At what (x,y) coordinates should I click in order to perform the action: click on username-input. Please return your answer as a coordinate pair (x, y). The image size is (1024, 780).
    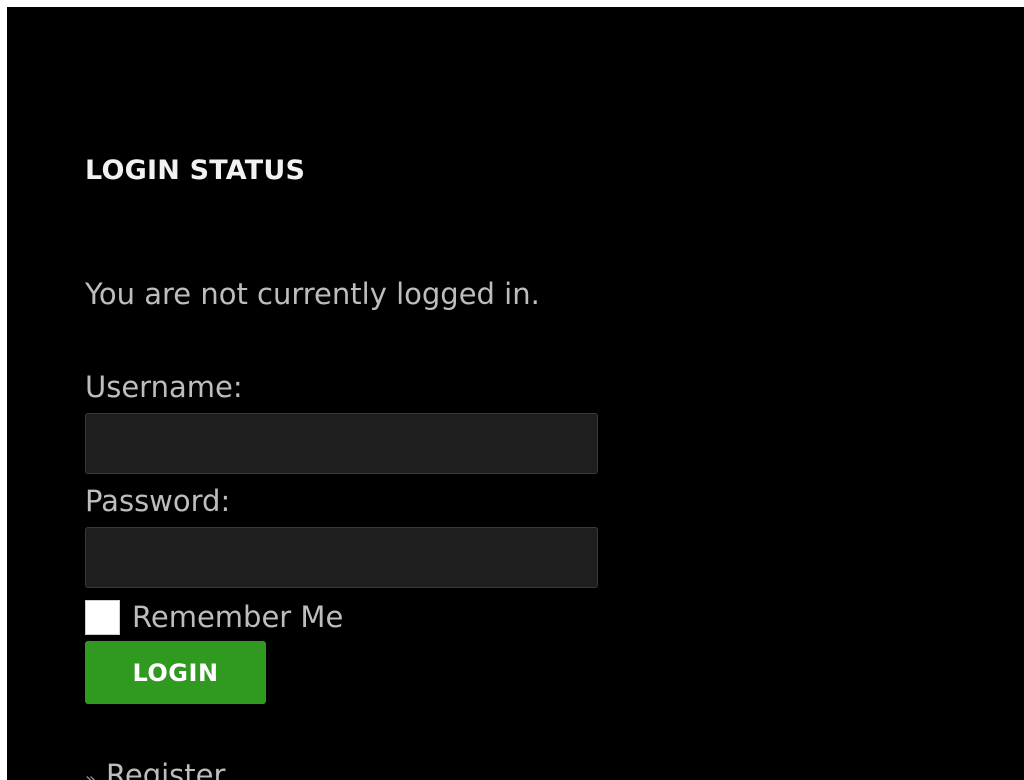
    Looking at the image, I should click on (341, 443).